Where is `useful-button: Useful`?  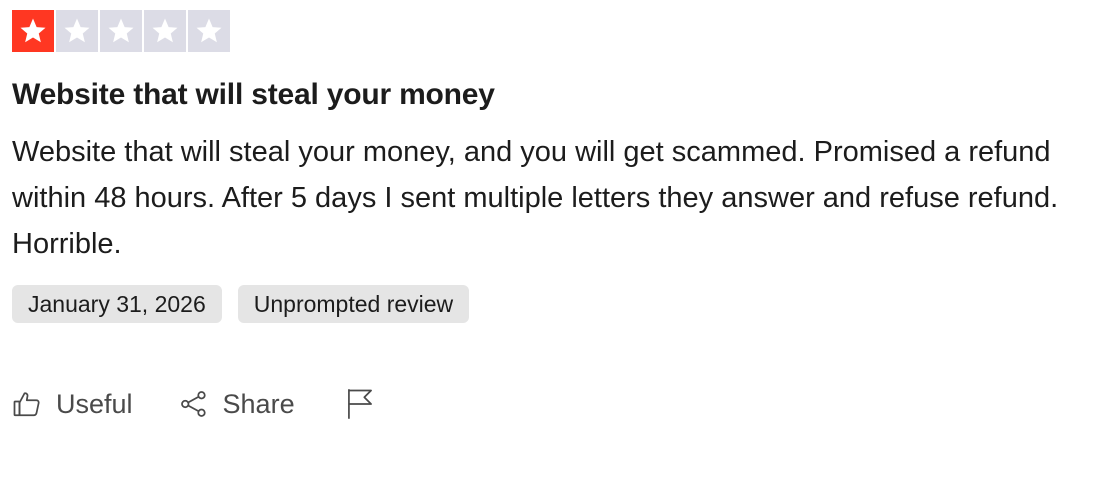 useful-button: Useful is located at coordinates (72, 404).